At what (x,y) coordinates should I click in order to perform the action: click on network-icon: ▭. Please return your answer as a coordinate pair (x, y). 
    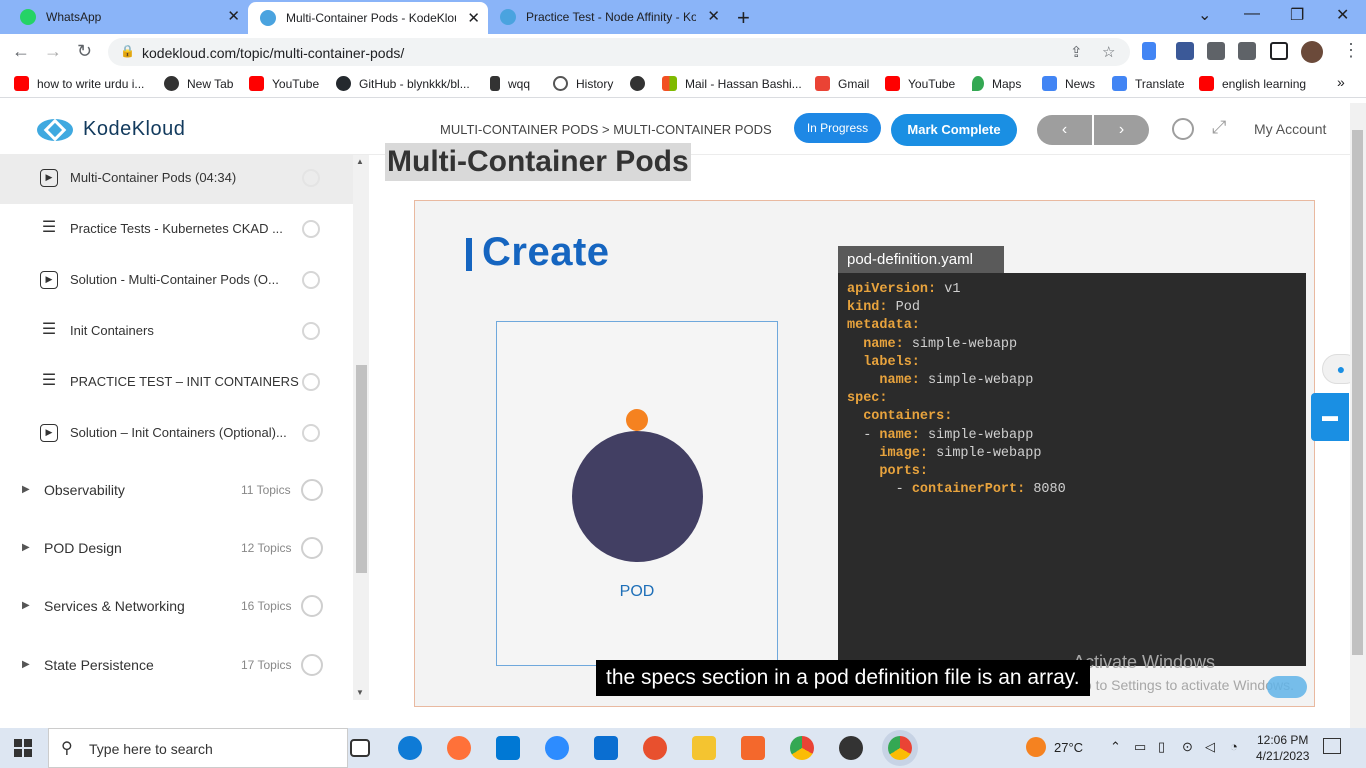
    Looking at the image, I should click on (1140, 747).